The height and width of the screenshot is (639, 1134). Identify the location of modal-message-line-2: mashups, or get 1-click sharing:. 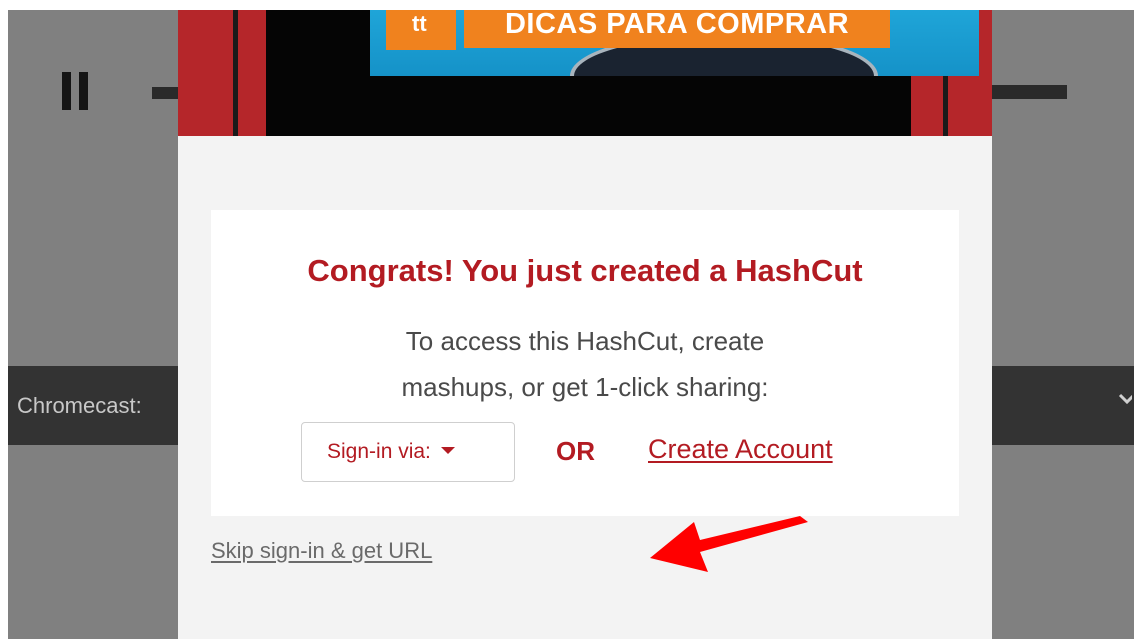
(585, 387).